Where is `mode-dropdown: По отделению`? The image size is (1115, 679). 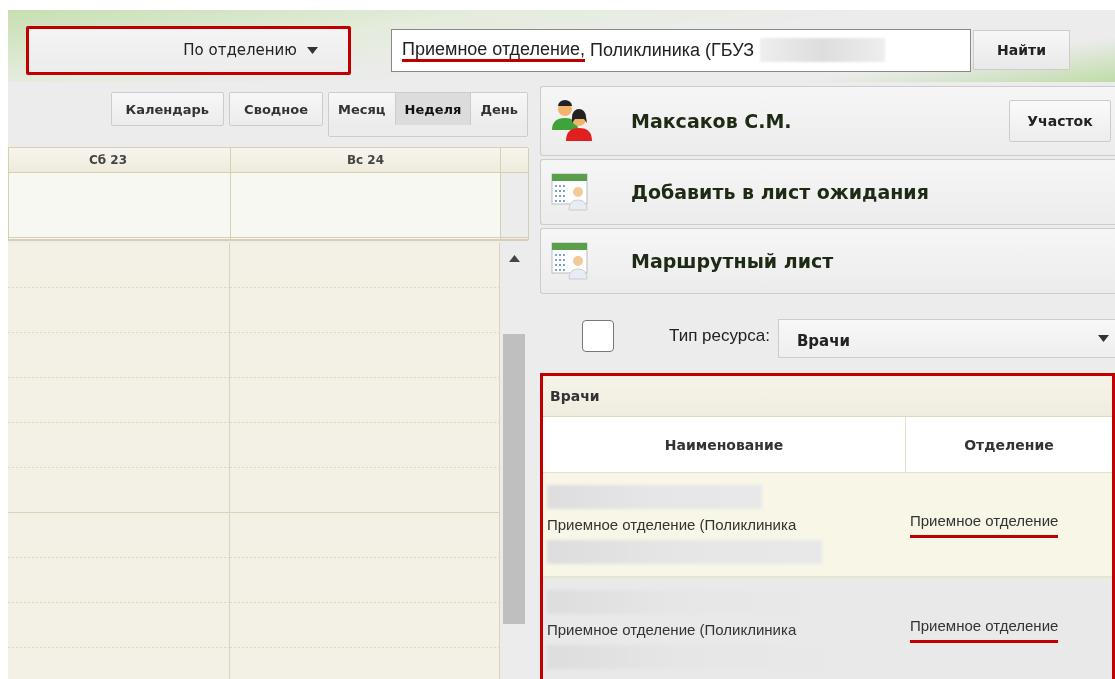 mode-dropdown: По отделению is located at coordinates (188, 50).